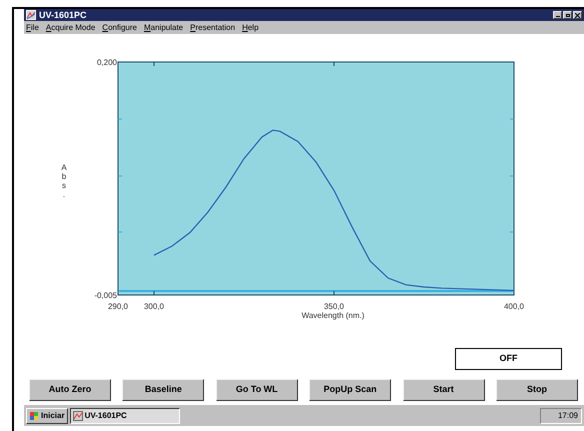  Describe the element at coordinates (577, 15) in the screenshot. I see `close-button` at that location.